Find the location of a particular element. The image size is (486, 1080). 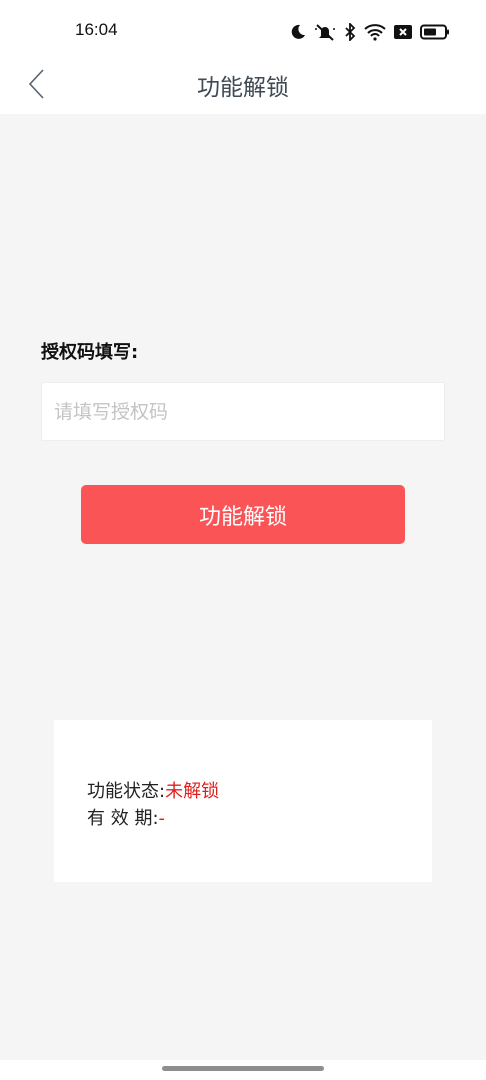

status-row: 功能状态:未解锁 is located at coordinates (153, 790).